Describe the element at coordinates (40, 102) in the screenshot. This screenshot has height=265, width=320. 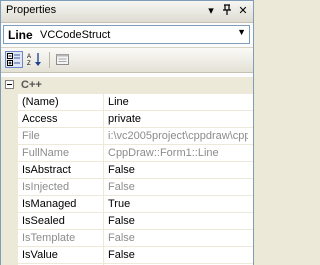
I see `property-name: (Name)` at that location.